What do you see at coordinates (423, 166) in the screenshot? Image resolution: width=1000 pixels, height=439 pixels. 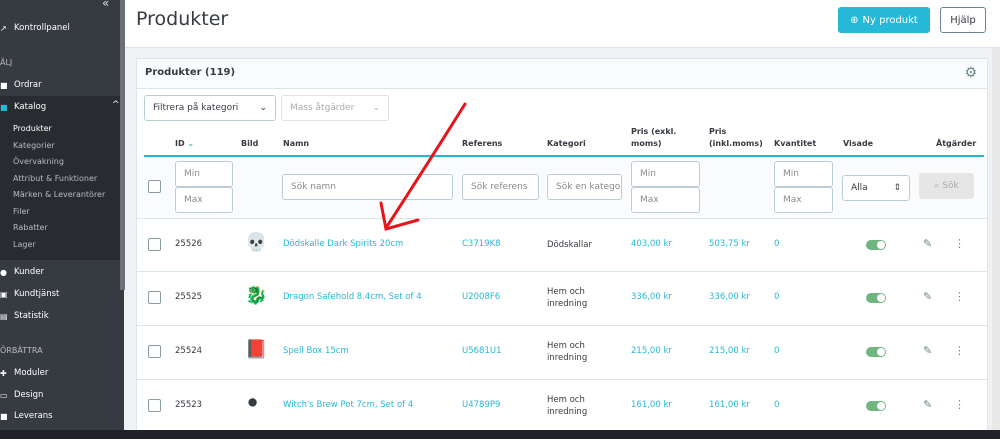 I see `red-arrow-annotation` at bounding box center [423, 166].